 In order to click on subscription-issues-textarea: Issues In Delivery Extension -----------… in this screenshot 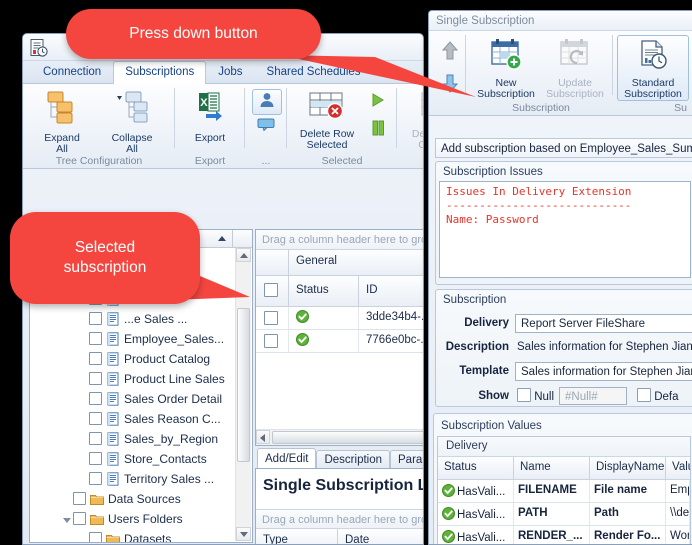, I will do `click(565, 229)`.